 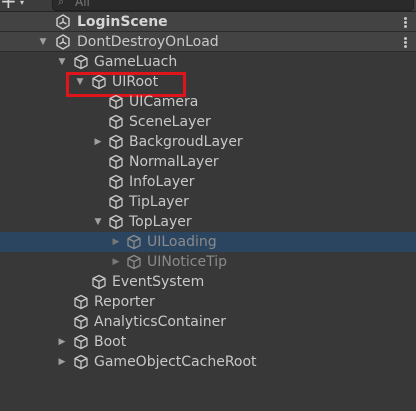 What do you see at coordinates (160, 322) in the screenshot?
I see `item-label: AnalyticsContainer` at bounding box center [160, 322].